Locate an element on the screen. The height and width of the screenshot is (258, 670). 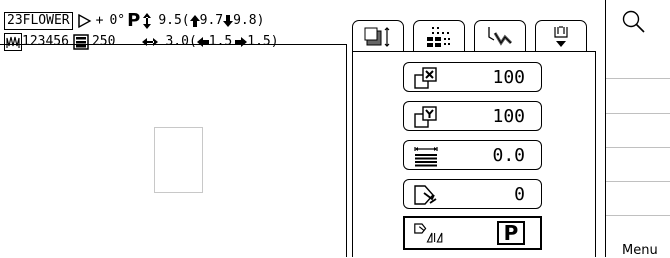
x-scale-value: 100 is located at coordinates (508, 77).